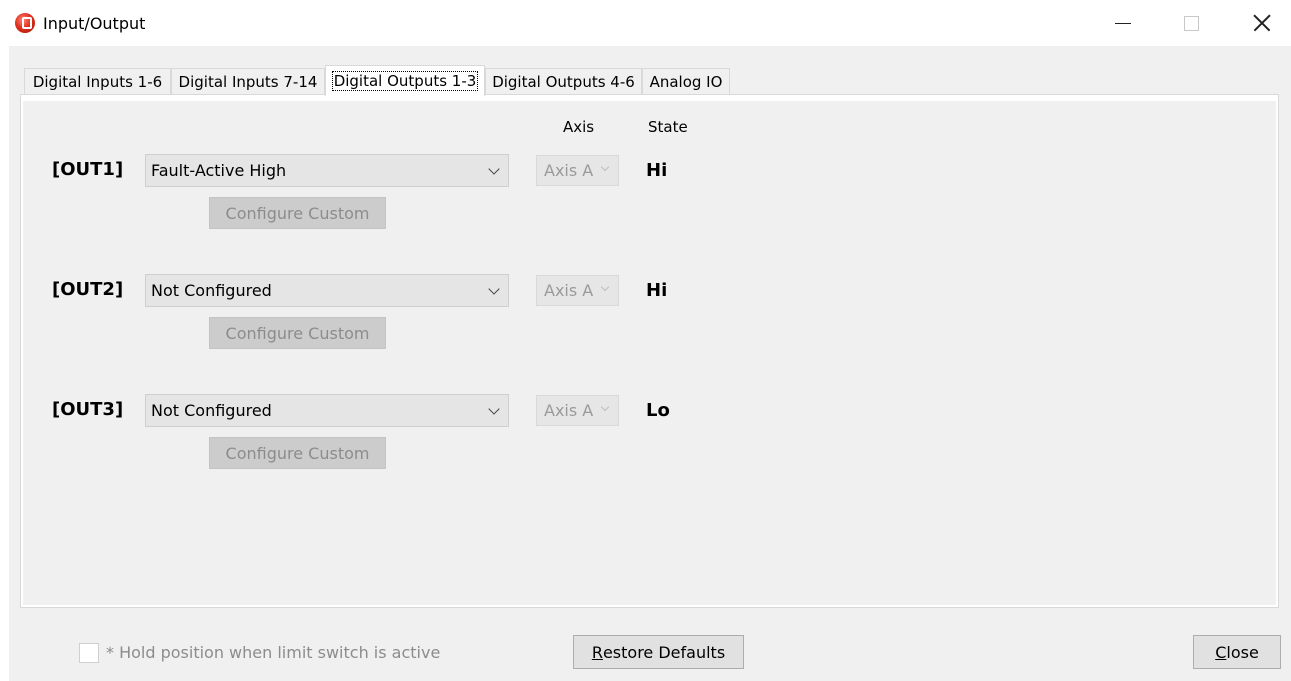 This screenshot has height=681, width=1291. I want to click on tab-digital-outputs-1-3: Digital Outputs 1-3, so click(405, 80).